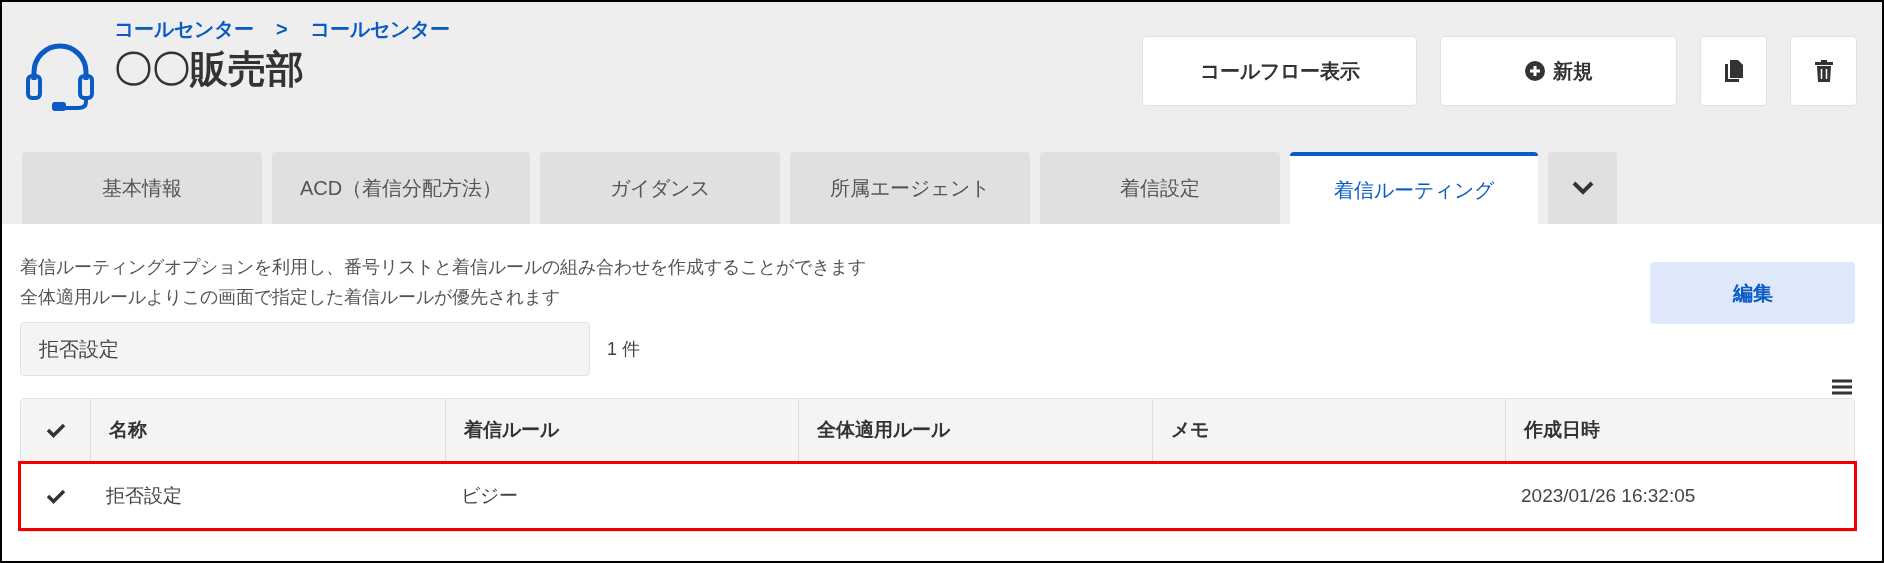 Image resolution: width=1884 pixels, height=563 pixels. I want to click on delete-button, so click(1823, 71).